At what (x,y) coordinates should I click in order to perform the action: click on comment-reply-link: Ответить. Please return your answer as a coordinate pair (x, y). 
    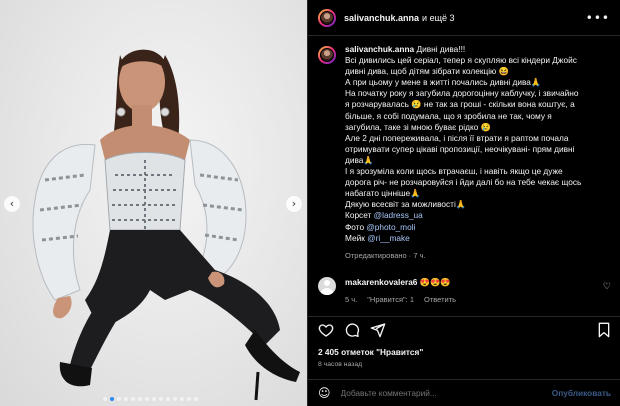
    Looking at the image, I should click on (440, 299).